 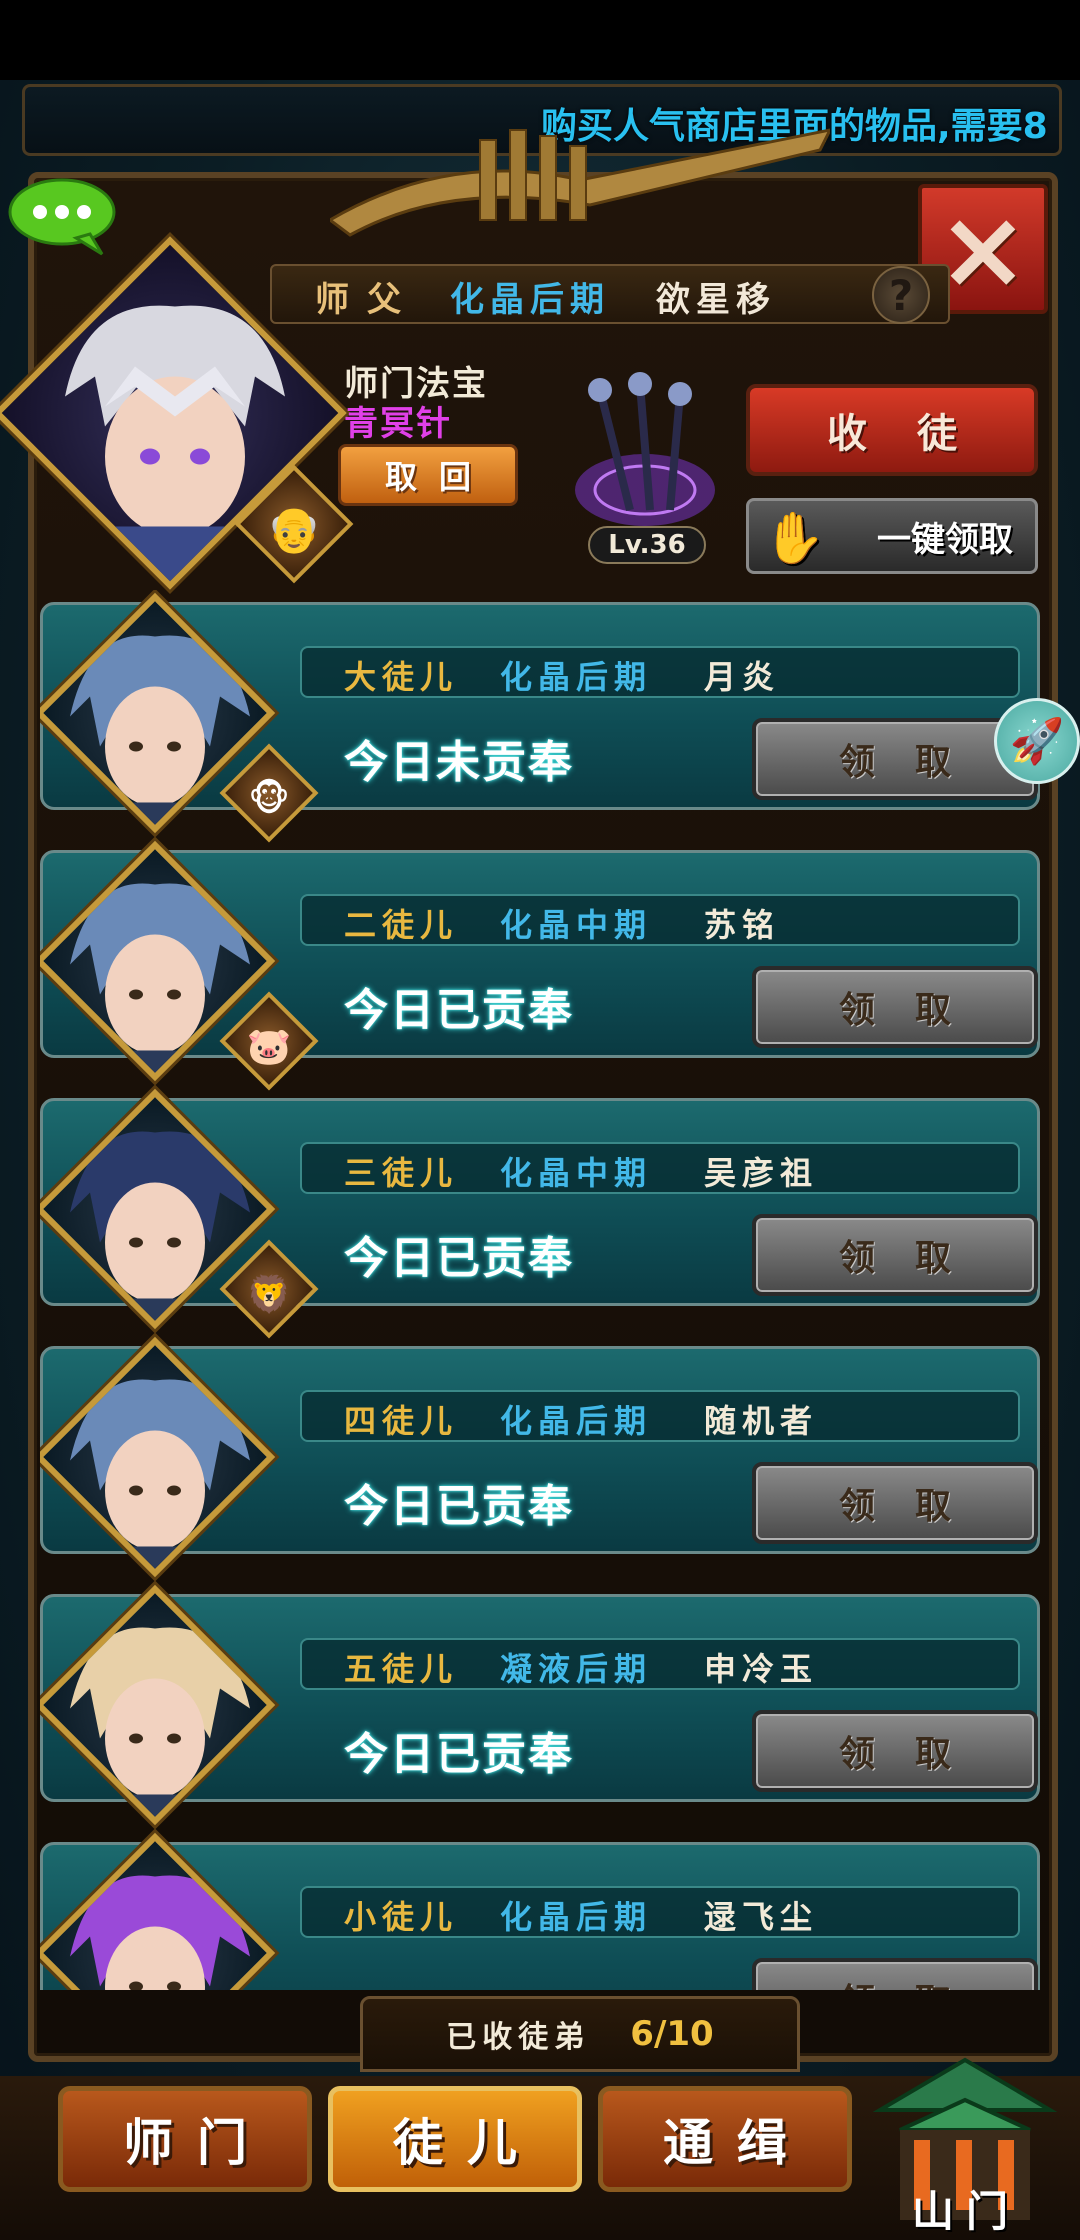 What do you see at coordinates (672, 2034) in the screenshot?
I see `recruited-count: 6/10` at bounding box center [672, 2034].